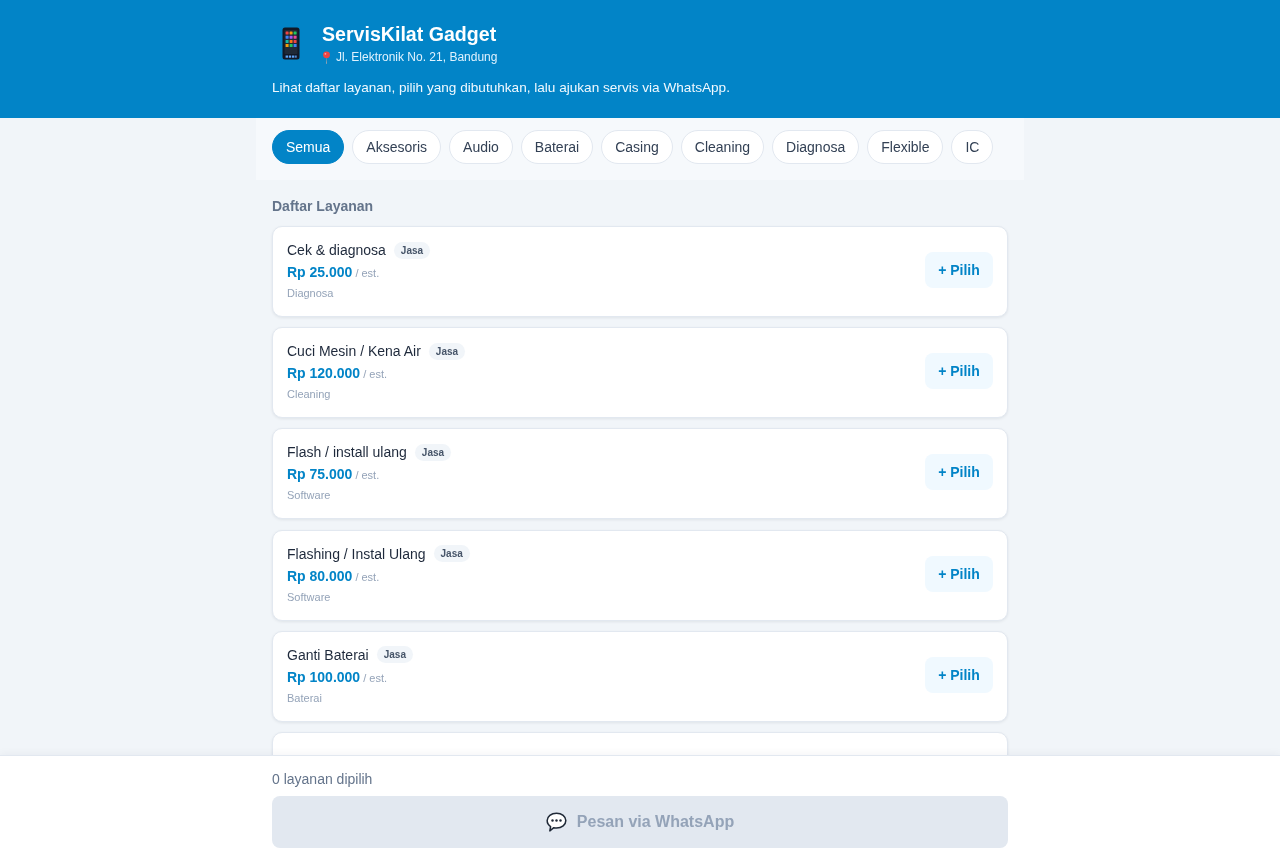 Image resolution: width=1280 pixels, height=860 pixels. What do you see at coordinates (816, 147) in the screenshot?
I see `filter-chip: Diagnosa` at bounding box center [816, 147].